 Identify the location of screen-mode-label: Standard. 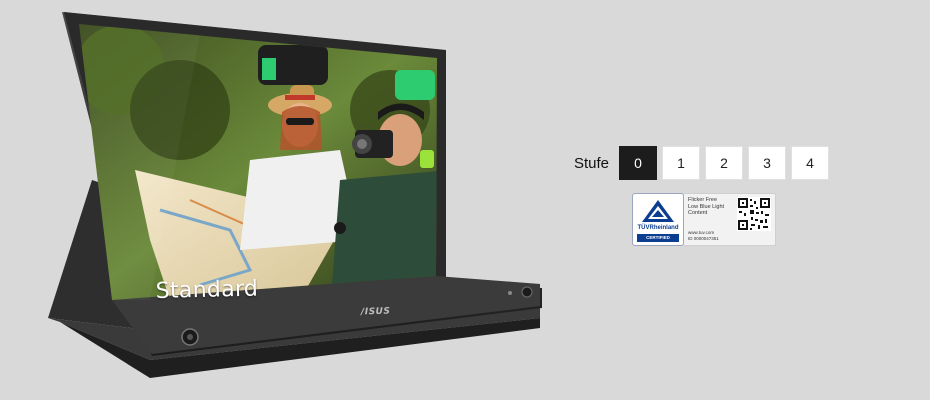
(207, 290).